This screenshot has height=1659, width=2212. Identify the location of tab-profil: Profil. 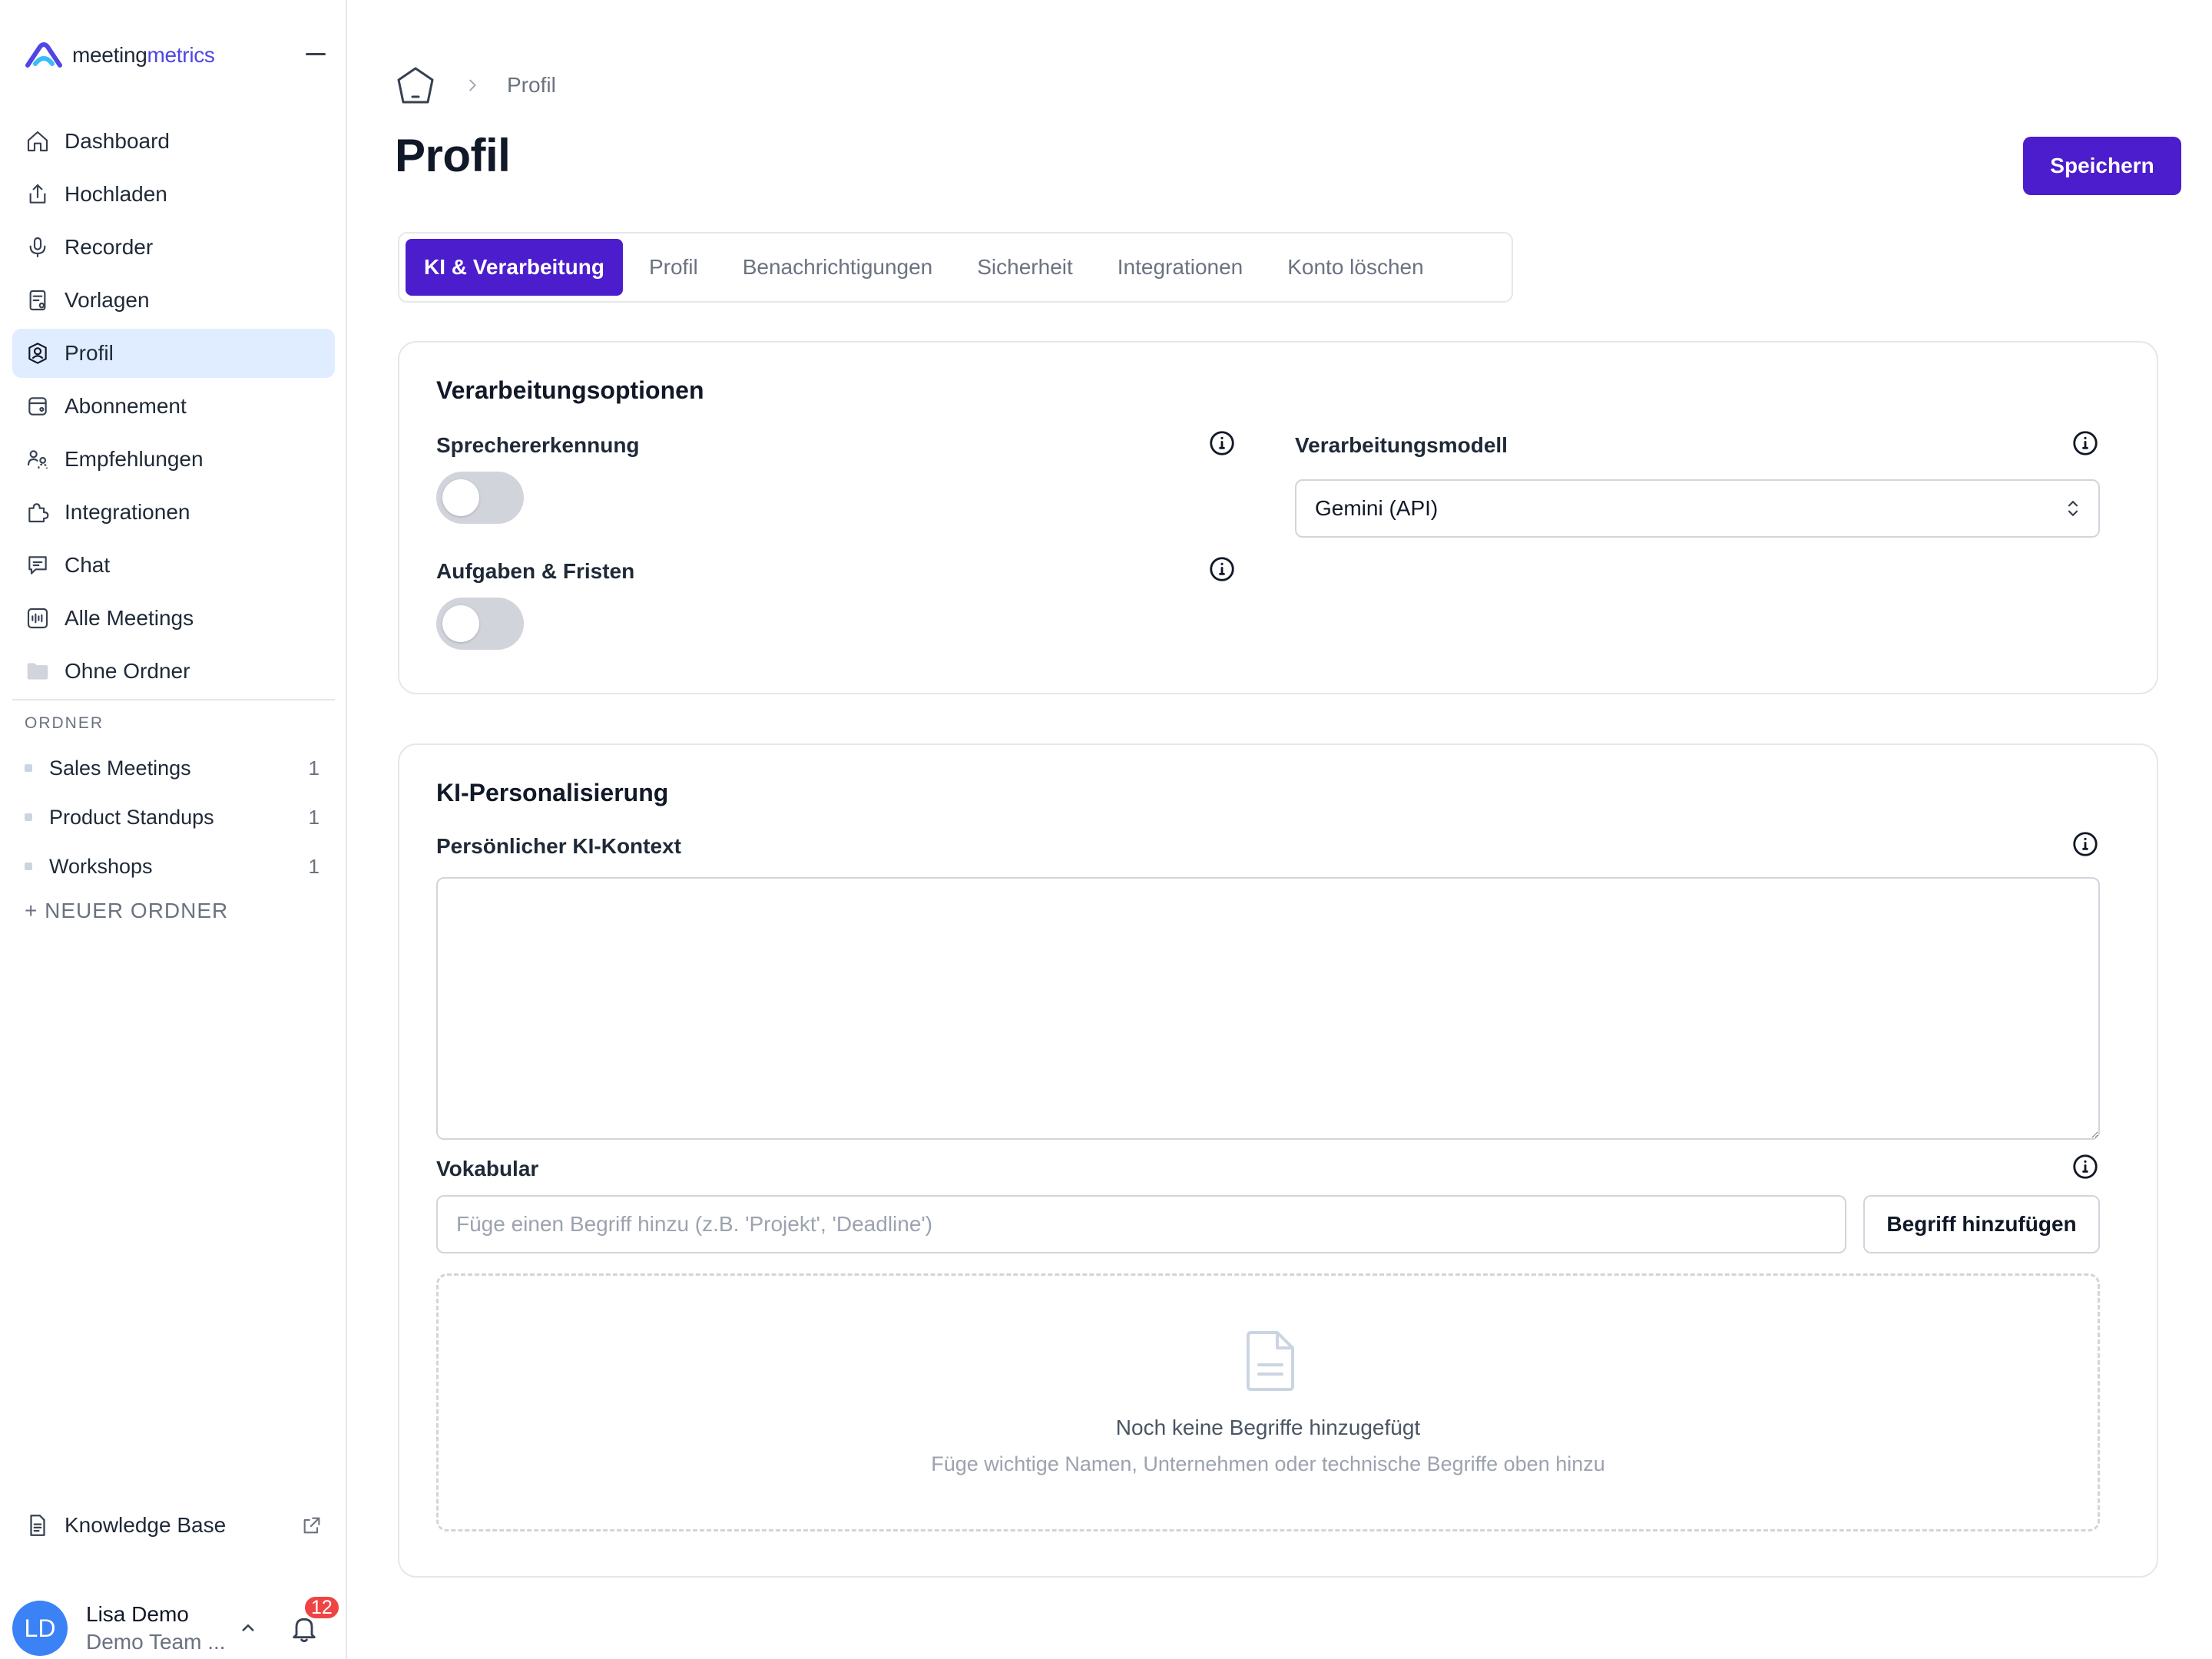
(674, 267).